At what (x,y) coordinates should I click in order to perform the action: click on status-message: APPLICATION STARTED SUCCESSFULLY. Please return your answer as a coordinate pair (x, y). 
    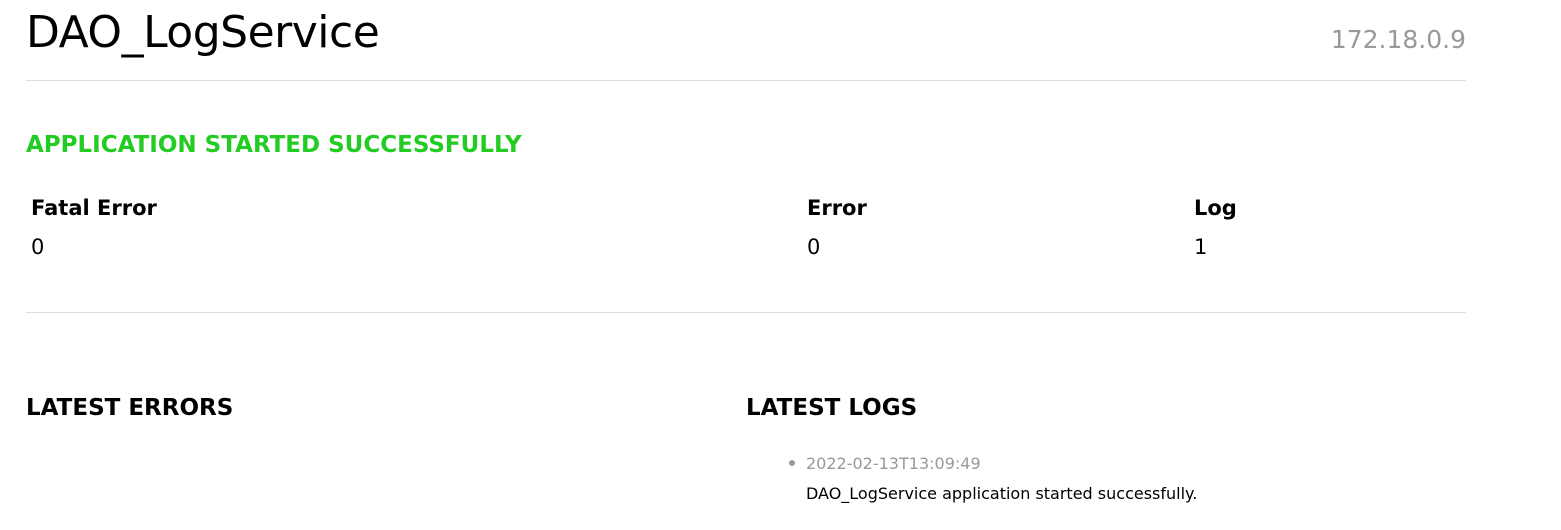
    Looking at the image, I should click on (274, 145).